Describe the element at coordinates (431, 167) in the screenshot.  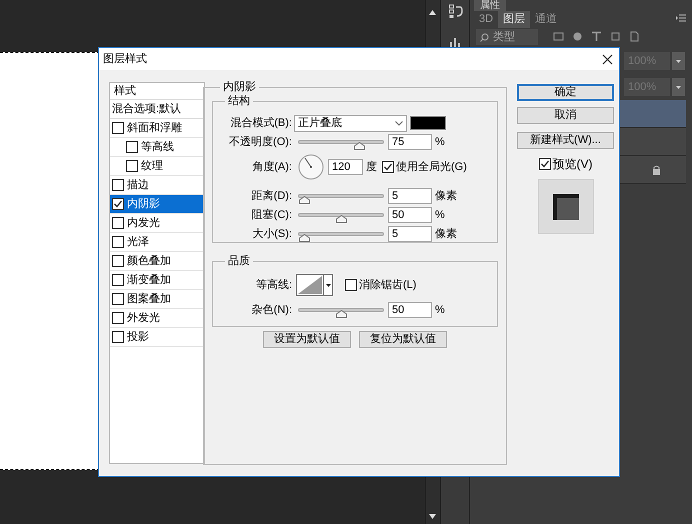
I see `checkbox-label: 使用全局光(G)` at that location.